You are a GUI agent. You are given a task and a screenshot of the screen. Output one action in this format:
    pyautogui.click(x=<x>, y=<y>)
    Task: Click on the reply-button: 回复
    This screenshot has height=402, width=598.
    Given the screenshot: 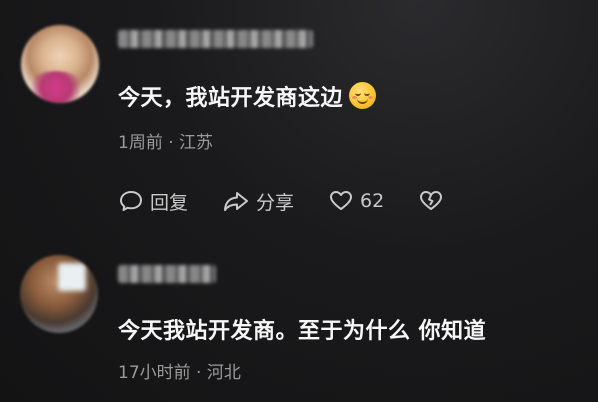 What is the action you would take?
    pyautogui.click(x=153, y=201)
    